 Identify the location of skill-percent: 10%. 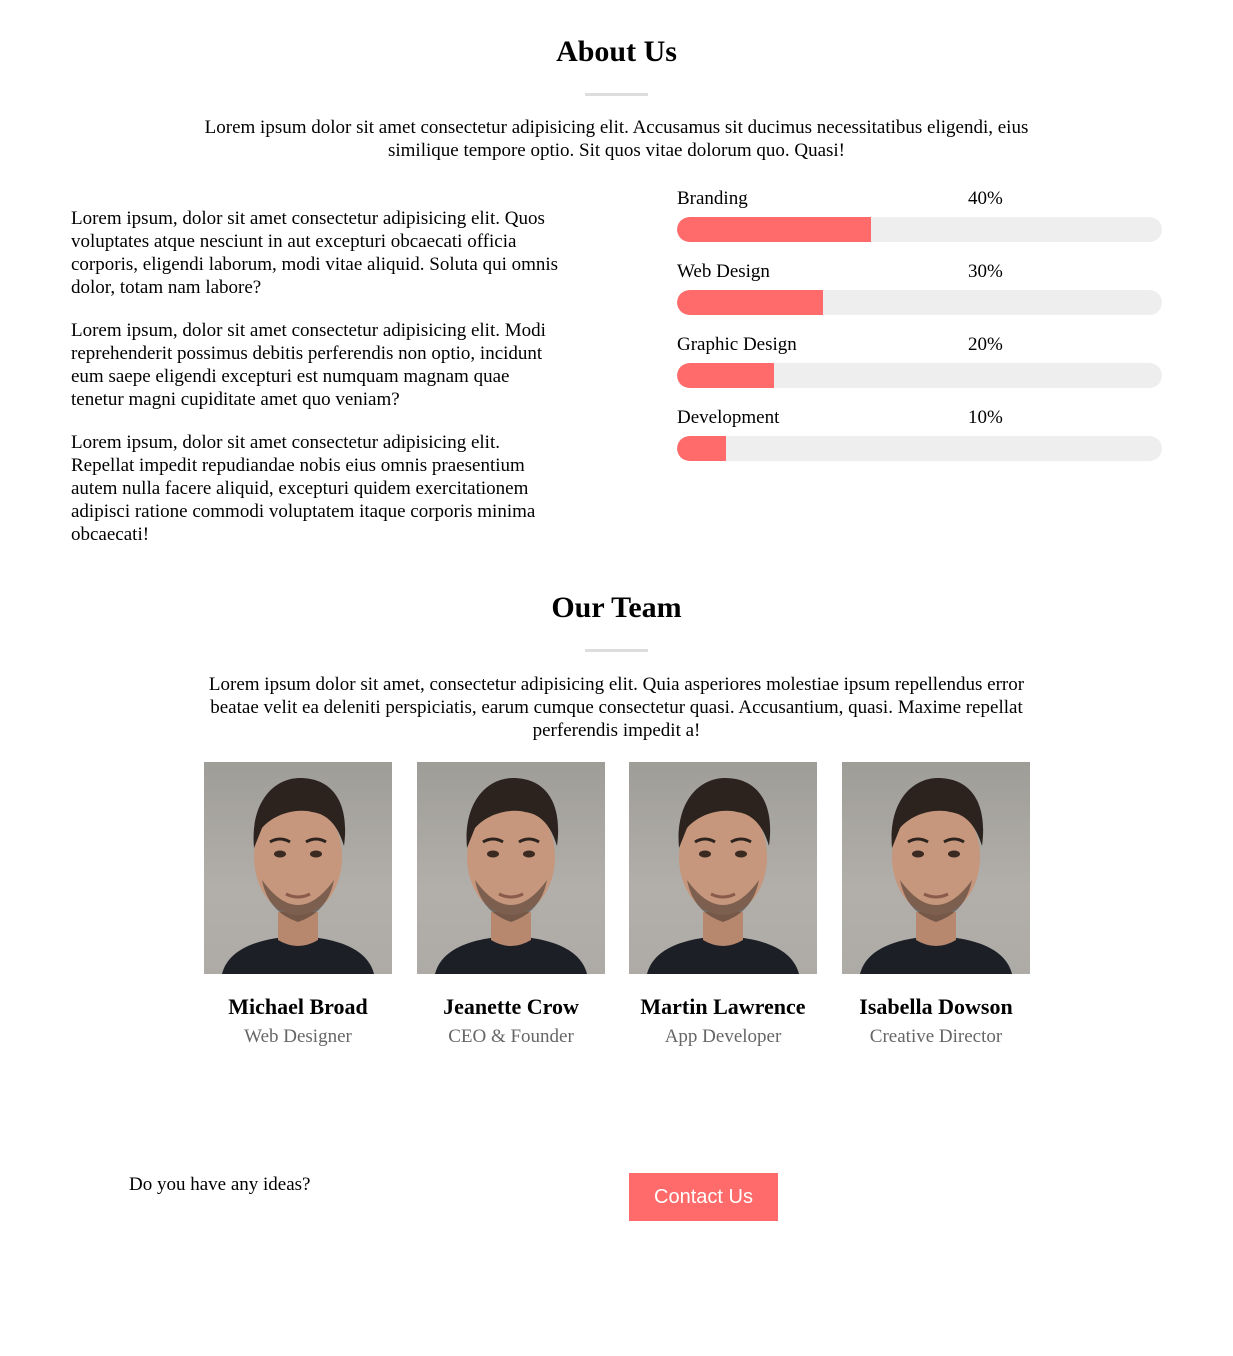
(985, 417).